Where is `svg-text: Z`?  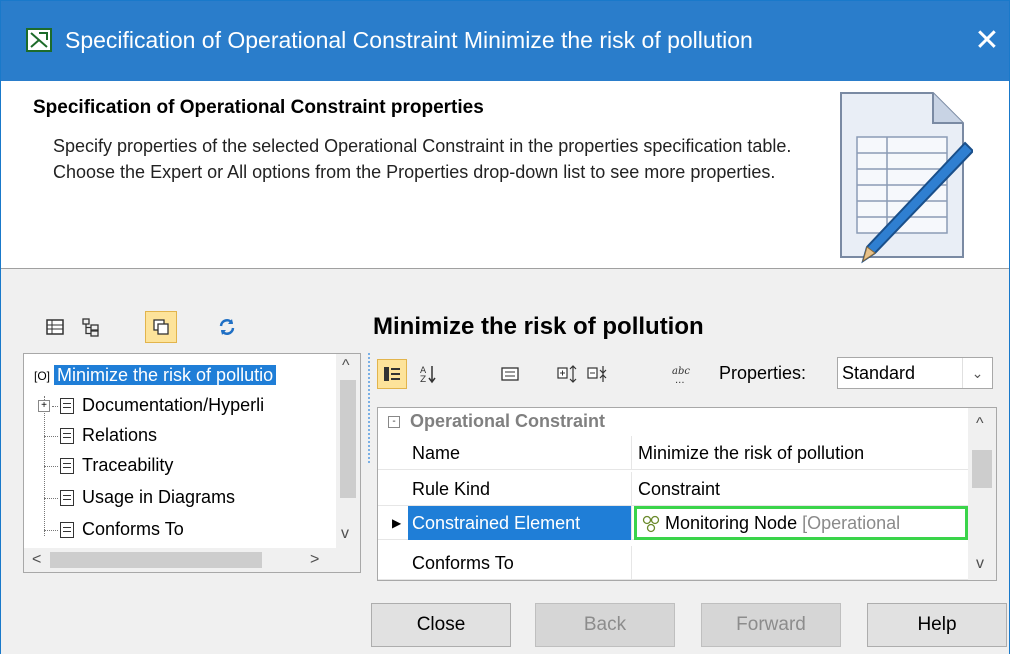
svg-text: Z is located at coordinates (423, 379).